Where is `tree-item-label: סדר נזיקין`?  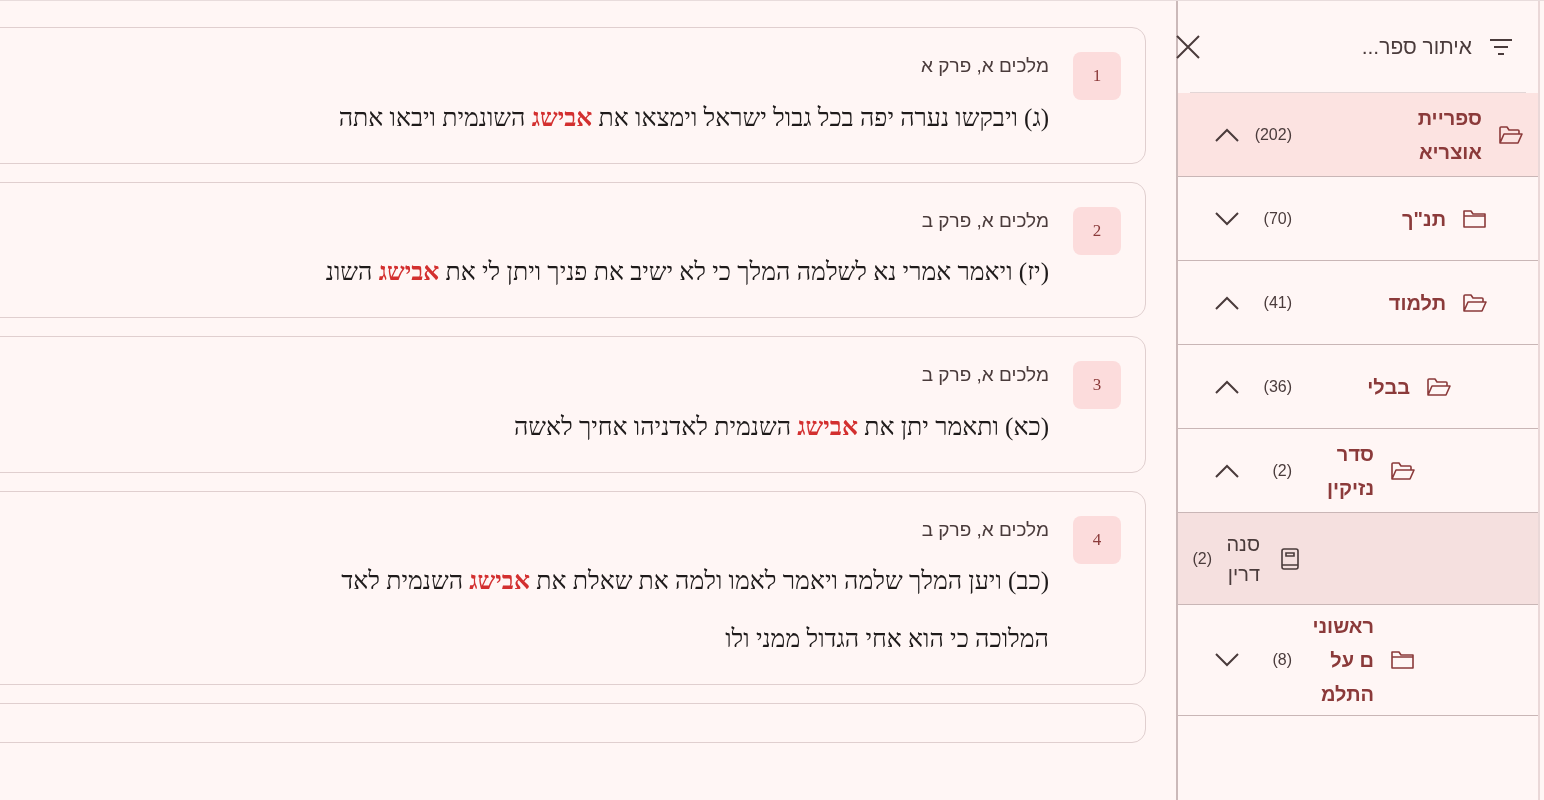 tree-item-label: סדר נזיקין is located at coordinates (1349, 471).